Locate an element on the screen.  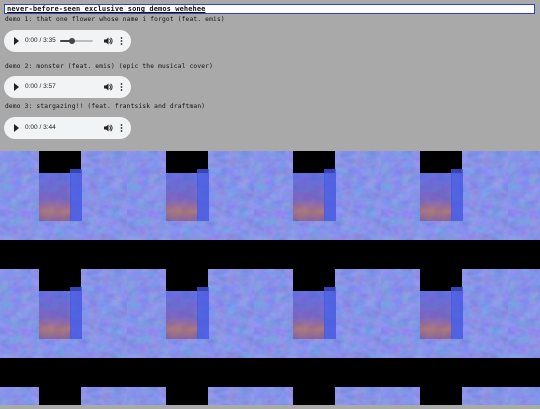
audio-player-2: 0:00 / 3:57 is located at coordinates (67, 87).